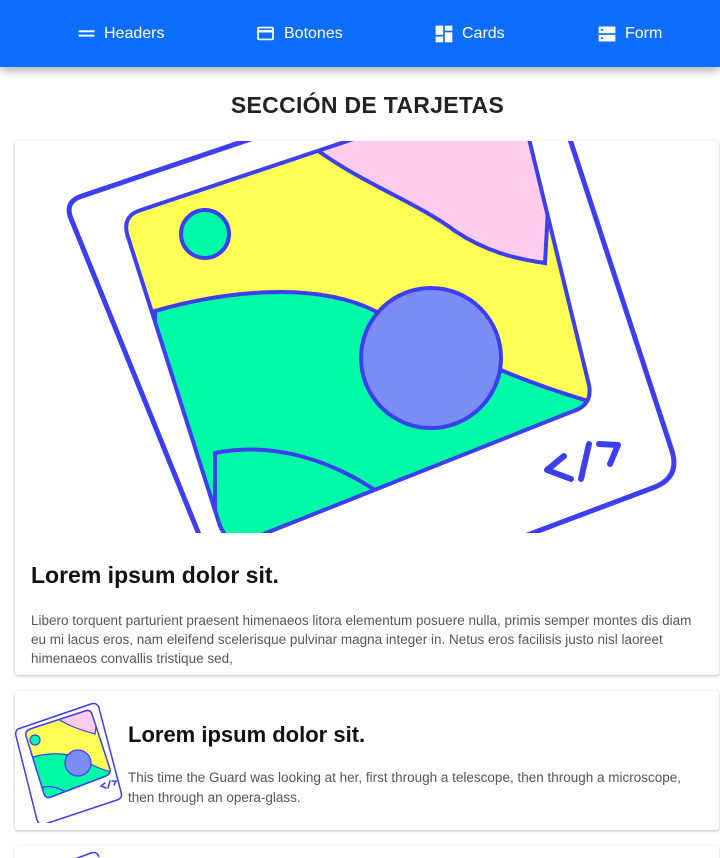  I want to click on dashboard-icon, so click(444, 33).